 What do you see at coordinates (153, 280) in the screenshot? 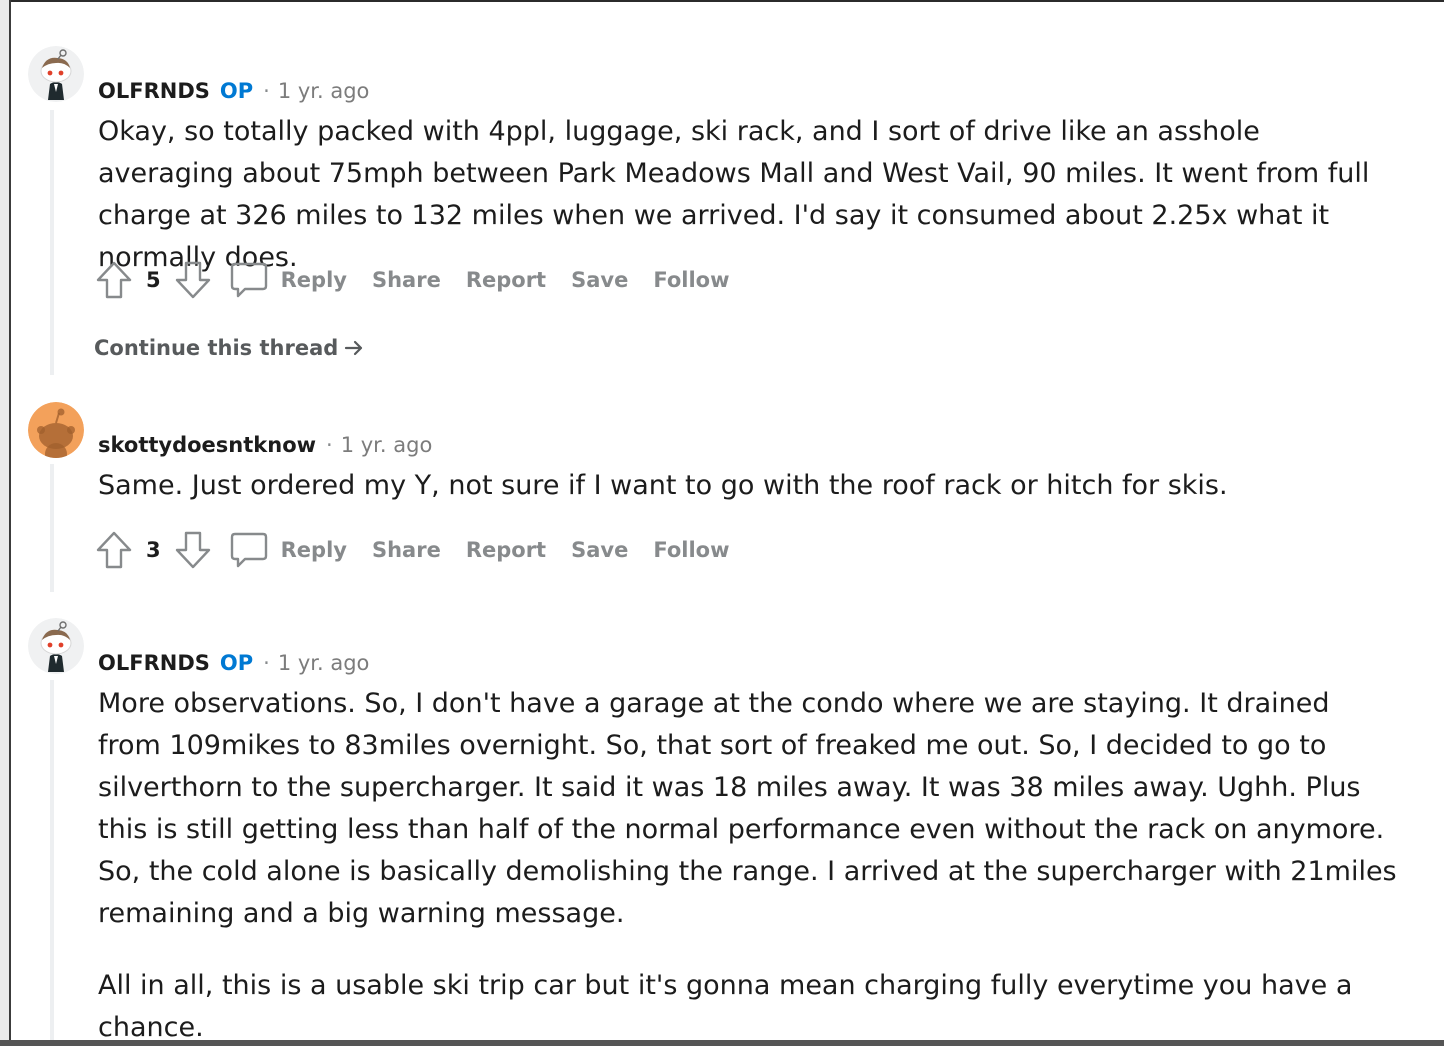
I see `vote-score: 5` at bounding box center [153, 280].